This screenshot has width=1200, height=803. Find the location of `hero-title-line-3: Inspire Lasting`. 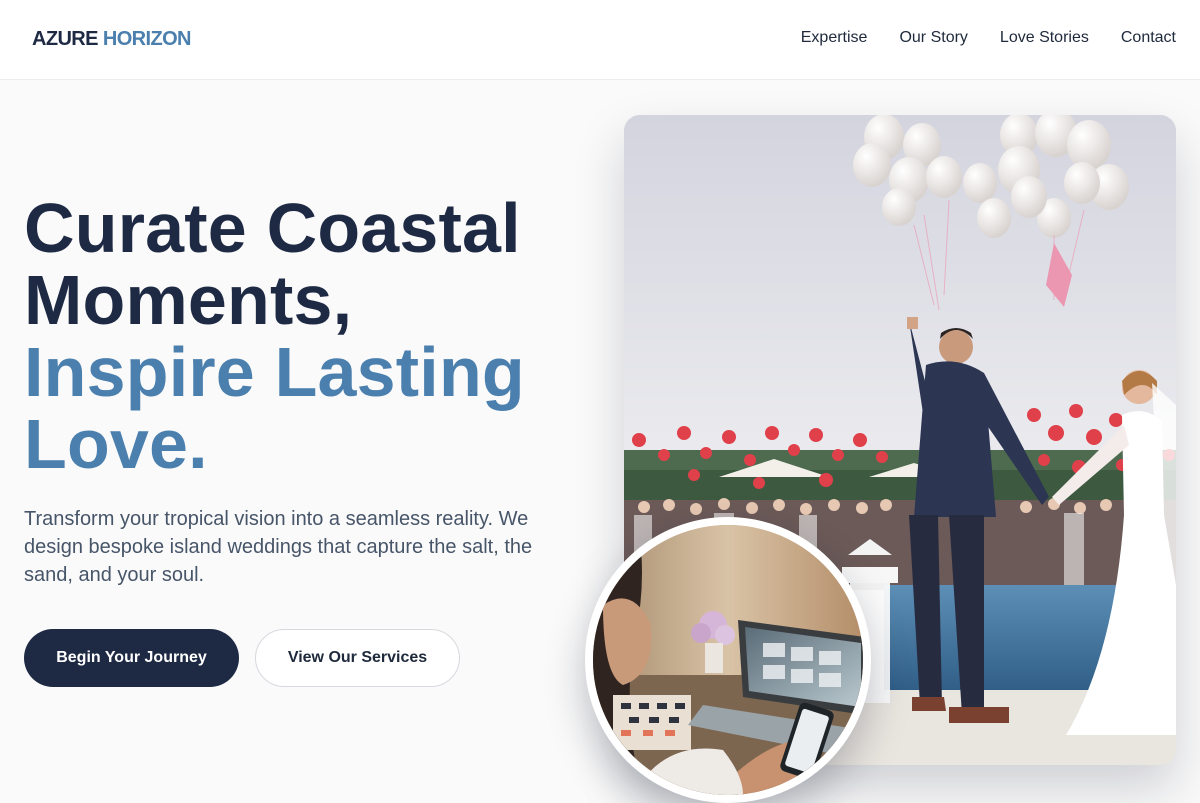

hero-title-line-3: Inspire Lasting is located at coordinates (274, 372).